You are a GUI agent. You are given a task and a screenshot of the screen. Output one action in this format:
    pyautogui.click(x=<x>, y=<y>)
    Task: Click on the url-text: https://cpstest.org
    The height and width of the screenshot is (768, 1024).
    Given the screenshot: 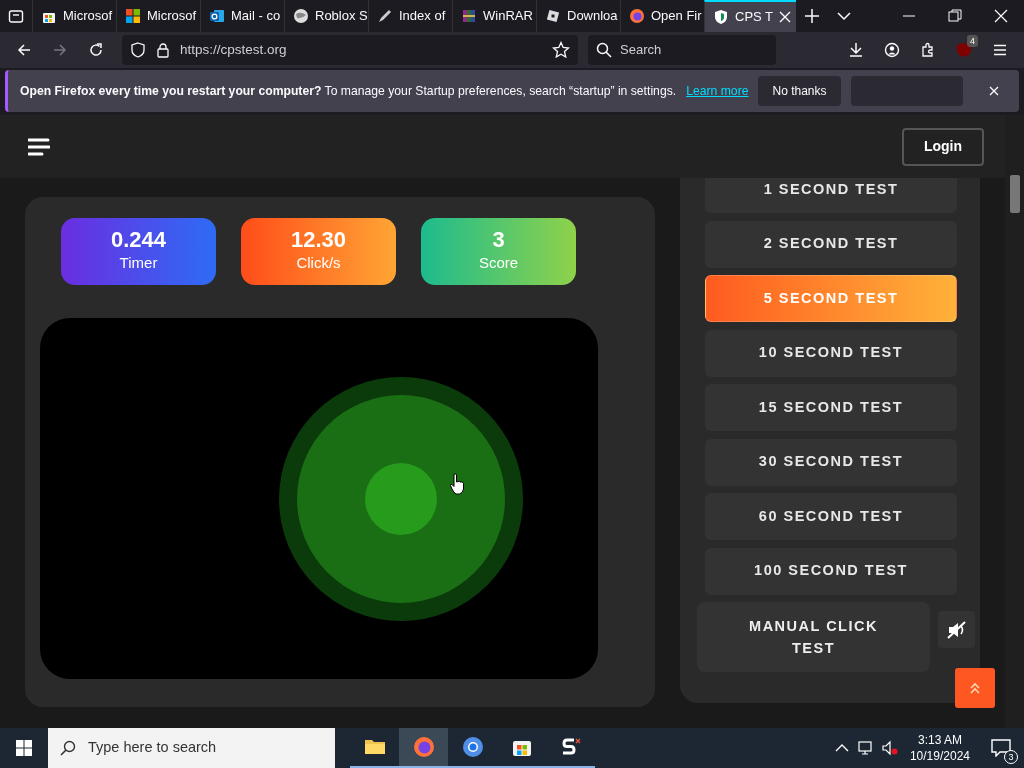 What is the action you would take?
    pyautogui.click(x=233, y=49)
    